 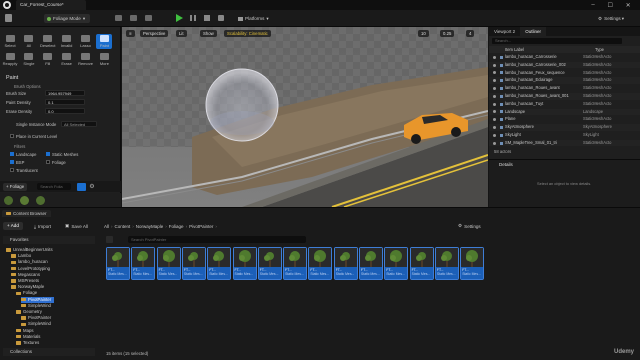 I want to click on scalability-label: Scalability: Cinematic, so click(x=247, y=33).